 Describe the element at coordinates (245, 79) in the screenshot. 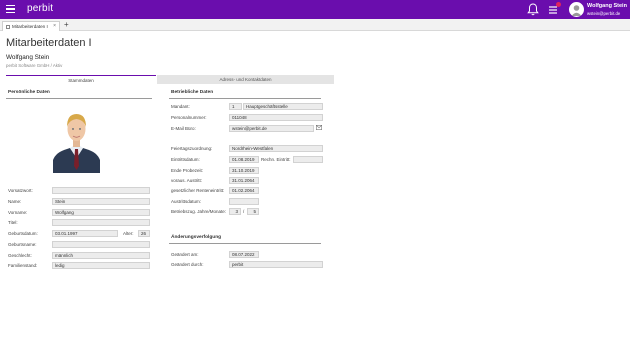

I see `tab-adress-kontaktdaten: Adress- und Kontaktdaten` at that location.